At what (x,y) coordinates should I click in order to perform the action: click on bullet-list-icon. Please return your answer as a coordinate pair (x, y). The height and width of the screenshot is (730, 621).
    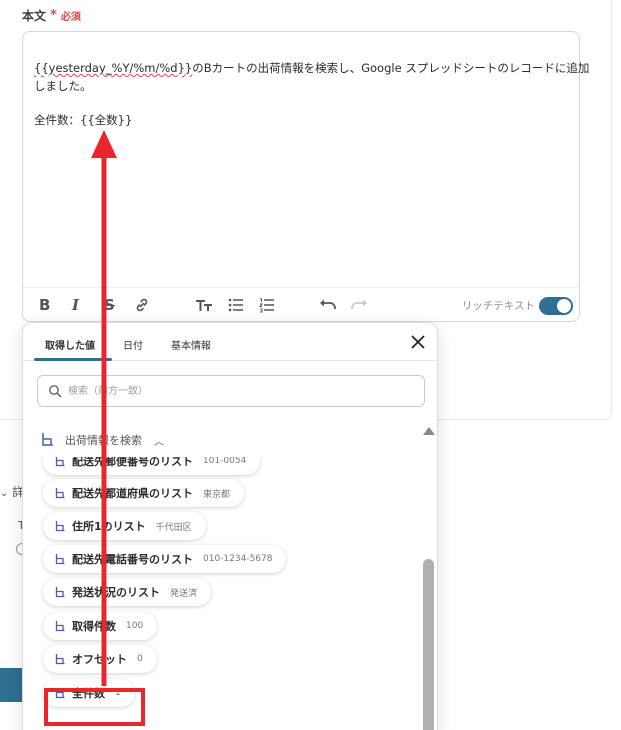
    Looking at the image, I should click on (236, 305).